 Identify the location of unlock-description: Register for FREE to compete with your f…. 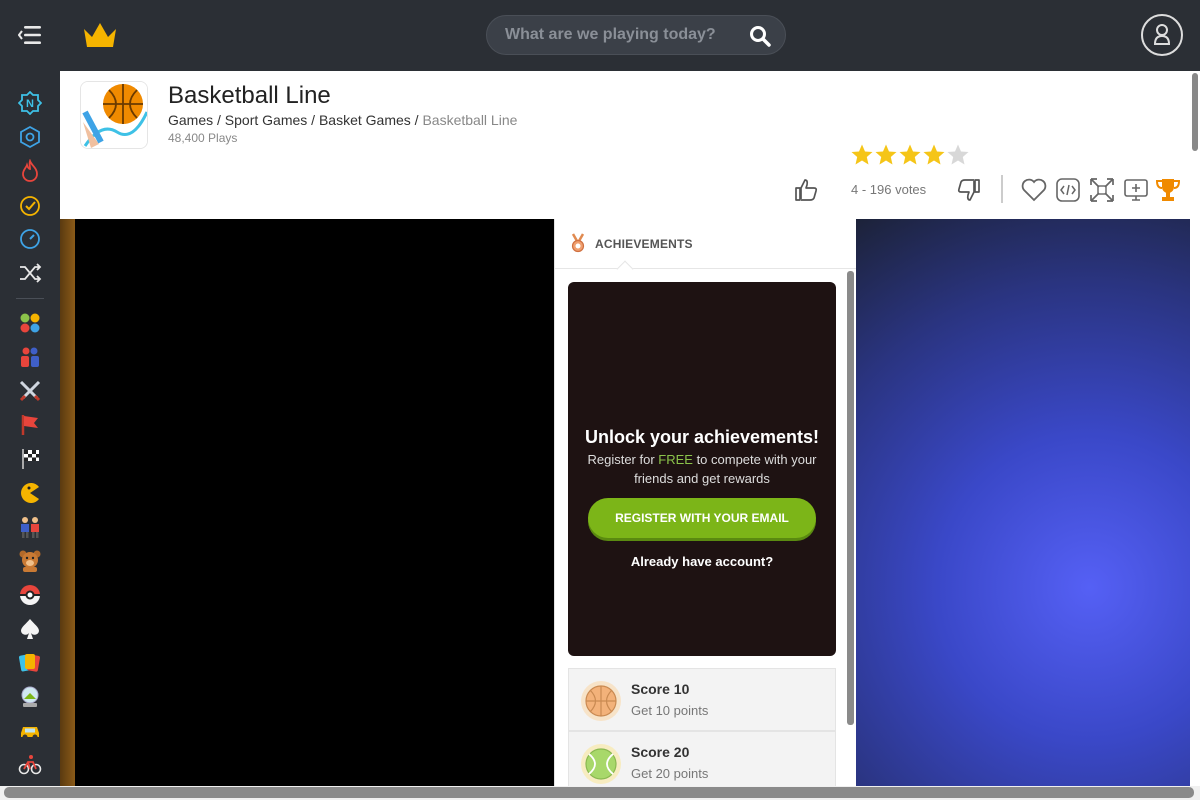
(702, 469).